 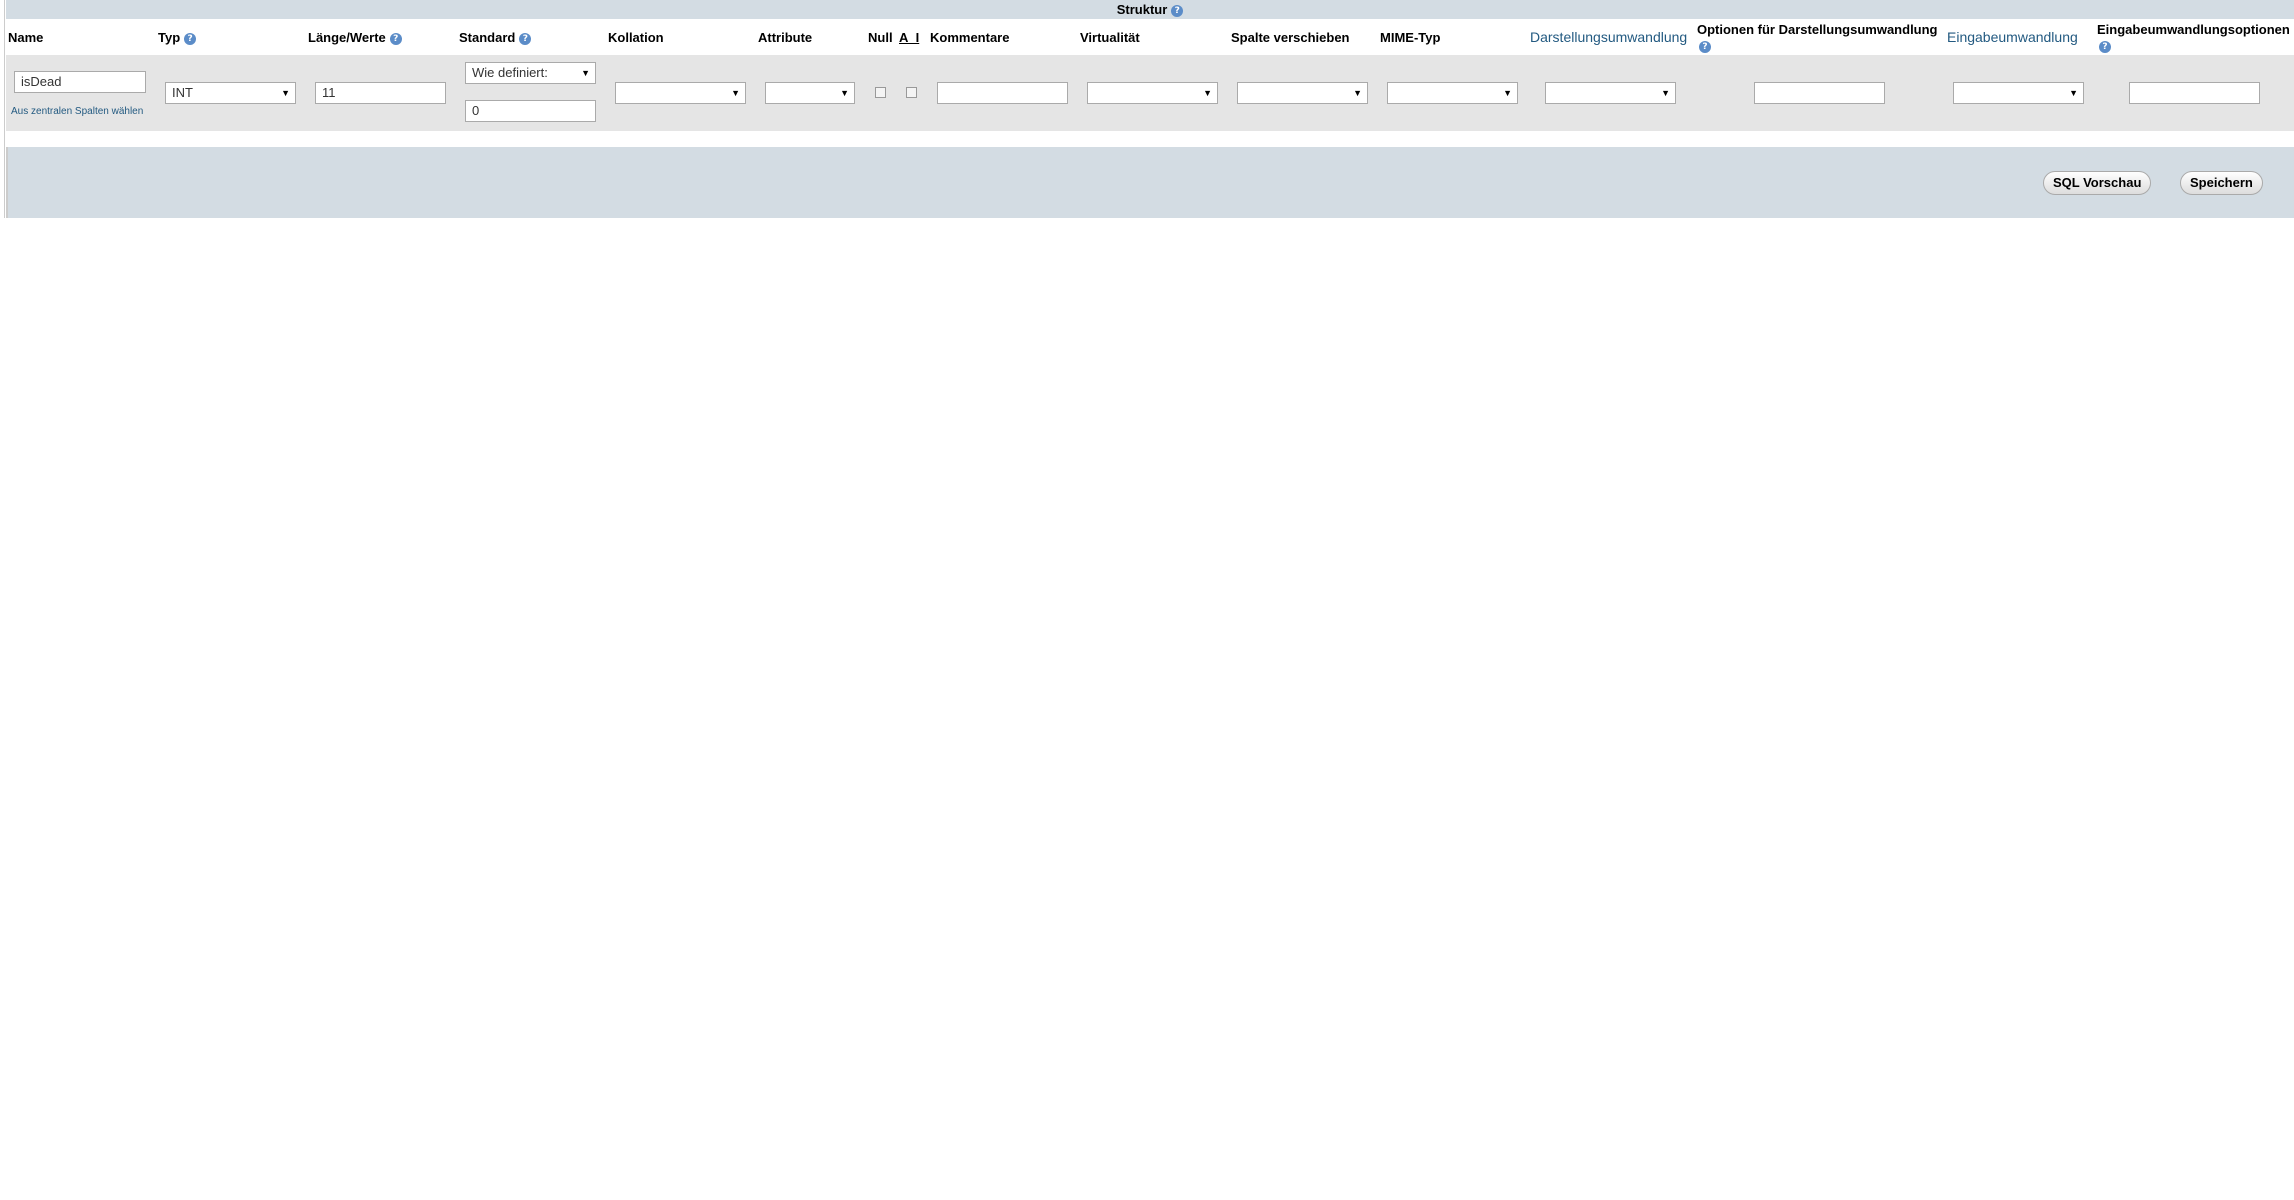 I want to click on browser-transformation-select: ▼, so click(x=1610, y=93).